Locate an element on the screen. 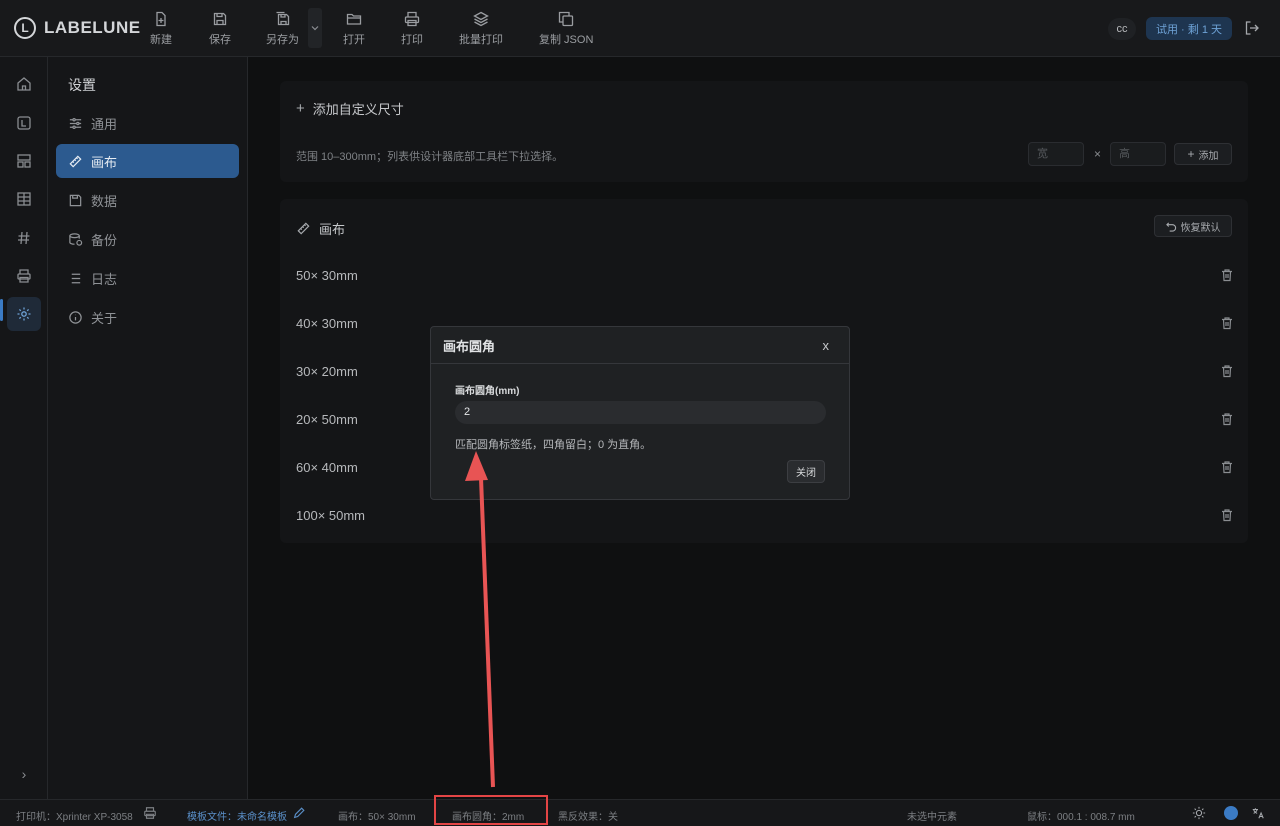 The width and height of the screenshot is (1280, 826). rail-labels is located at coordinates (24, 123).